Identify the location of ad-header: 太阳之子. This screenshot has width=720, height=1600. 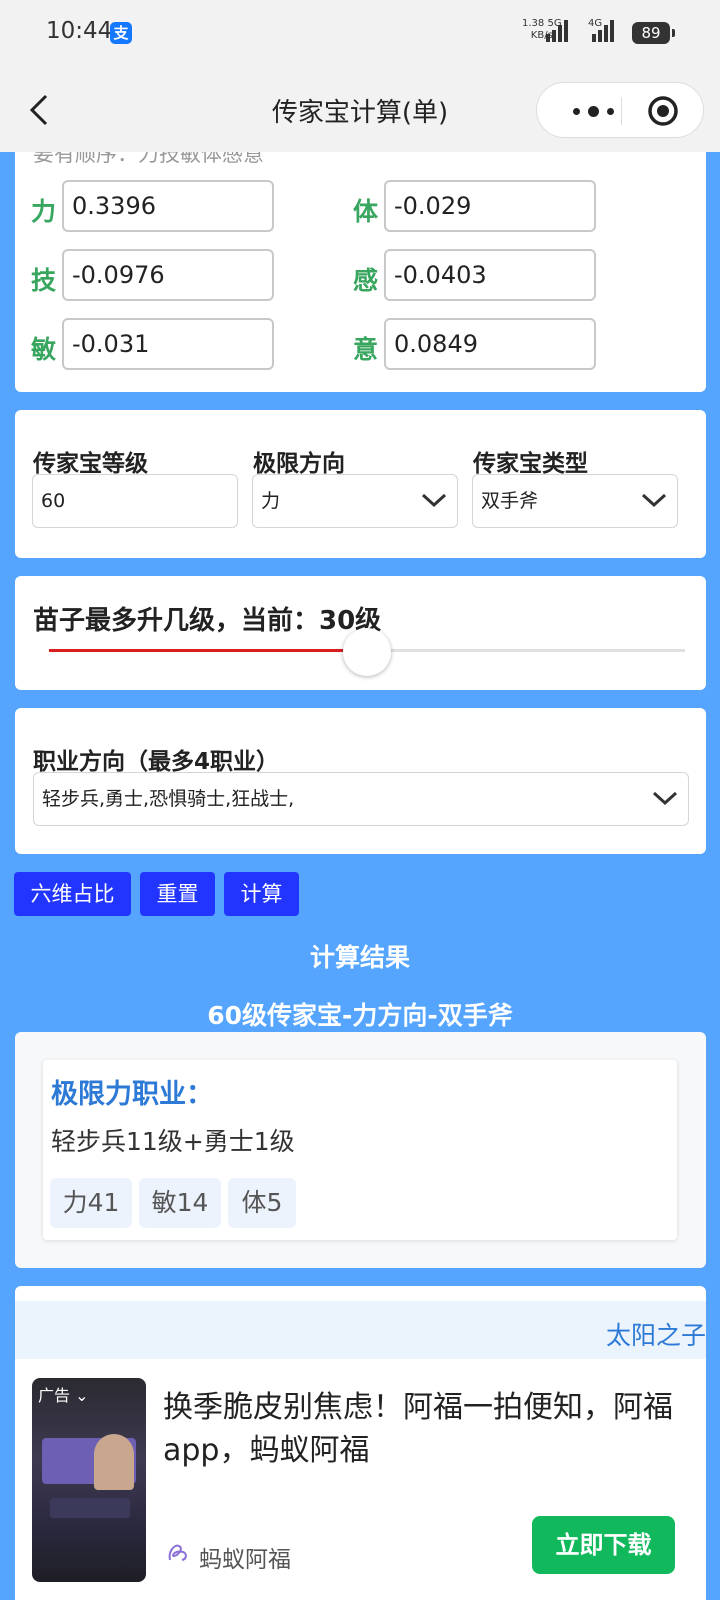
(360, 1330).